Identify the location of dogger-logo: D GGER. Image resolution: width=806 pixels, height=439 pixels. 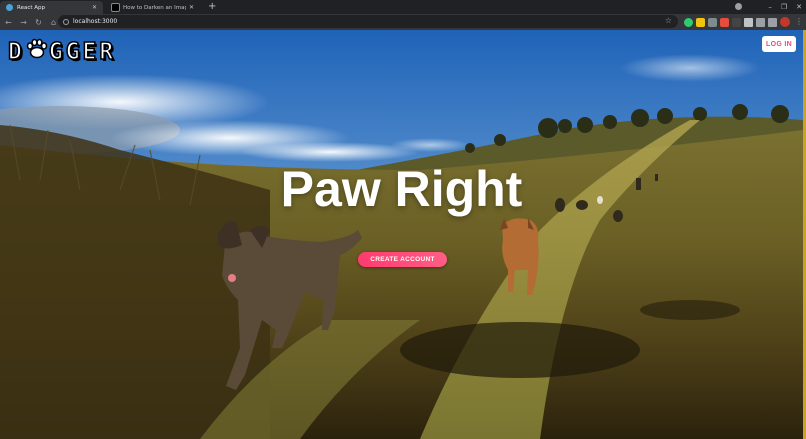
(62, 52).